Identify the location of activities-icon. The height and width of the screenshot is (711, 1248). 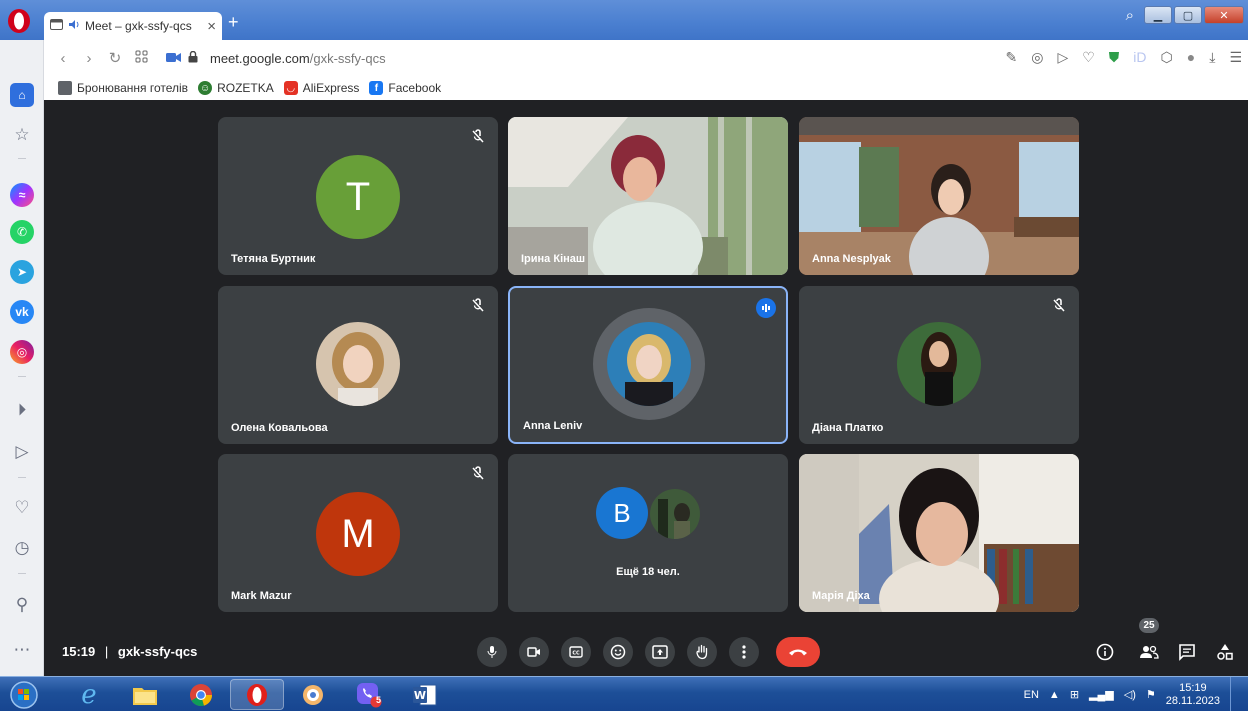
(1225, 652).